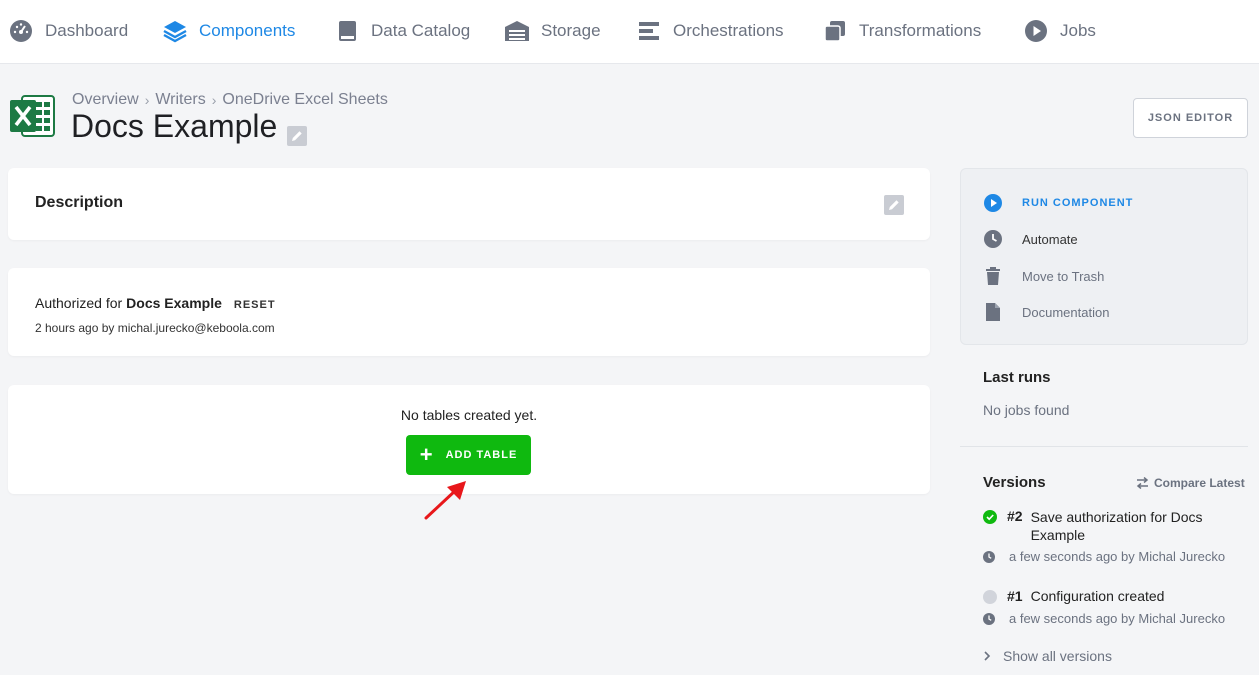  Describe the element at coordinates (304, 100) in the screenshot. I see `breadcrumb-component: OneDrive Excel Sheets` at that location.